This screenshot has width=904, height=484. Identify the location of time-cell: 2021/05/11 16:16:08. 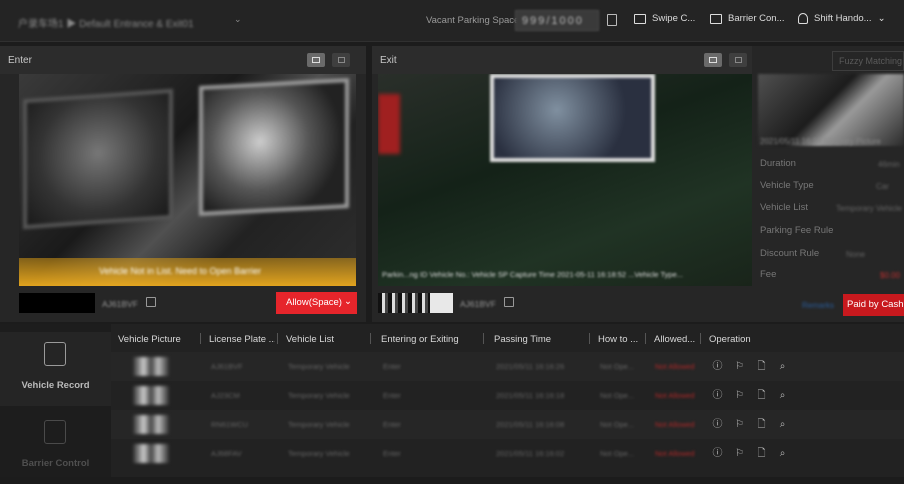
(530, 424).